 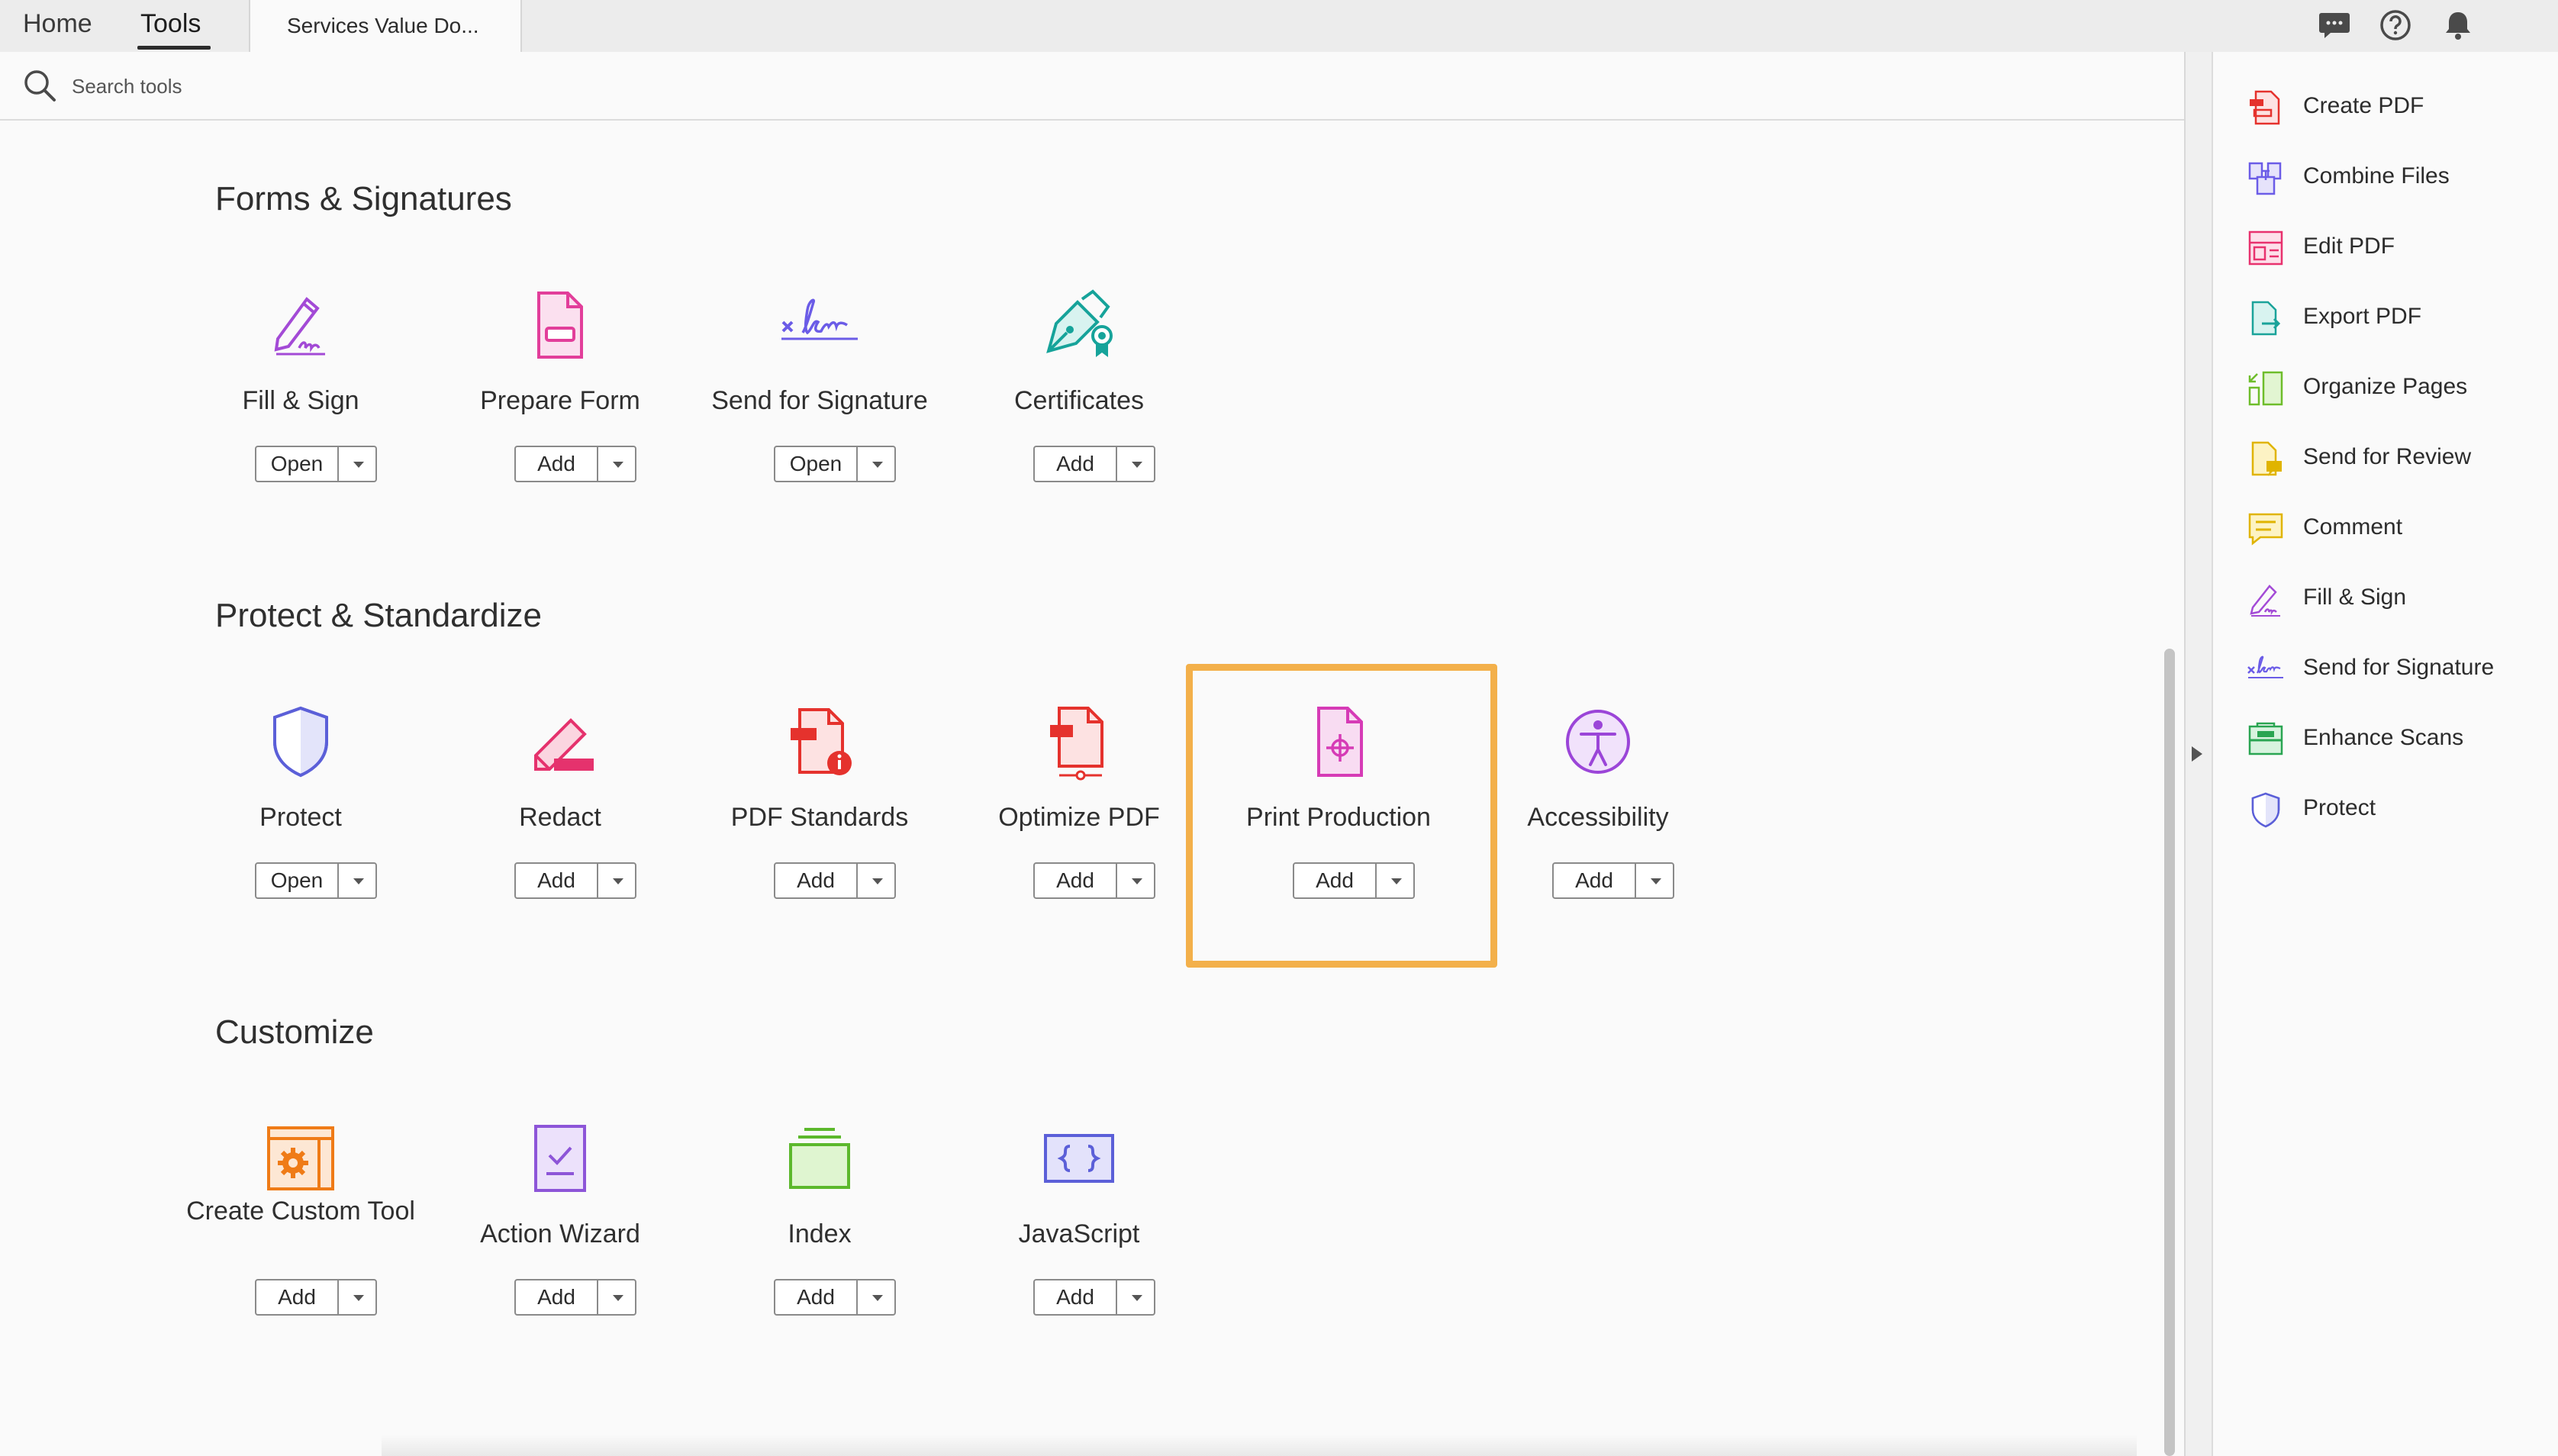 I want to click on panel-item-label: Enhance Scans, so click(x=2383, y=737).